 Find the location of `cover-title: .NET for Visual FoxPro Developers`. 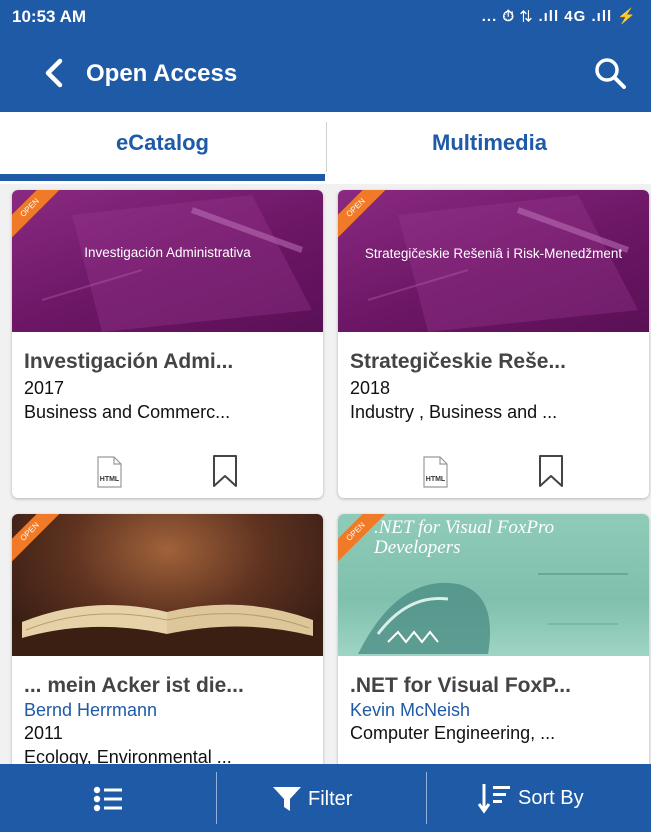

cover-title: .NET for Visual FoxPro Developers is located at coordinates (464, 537).